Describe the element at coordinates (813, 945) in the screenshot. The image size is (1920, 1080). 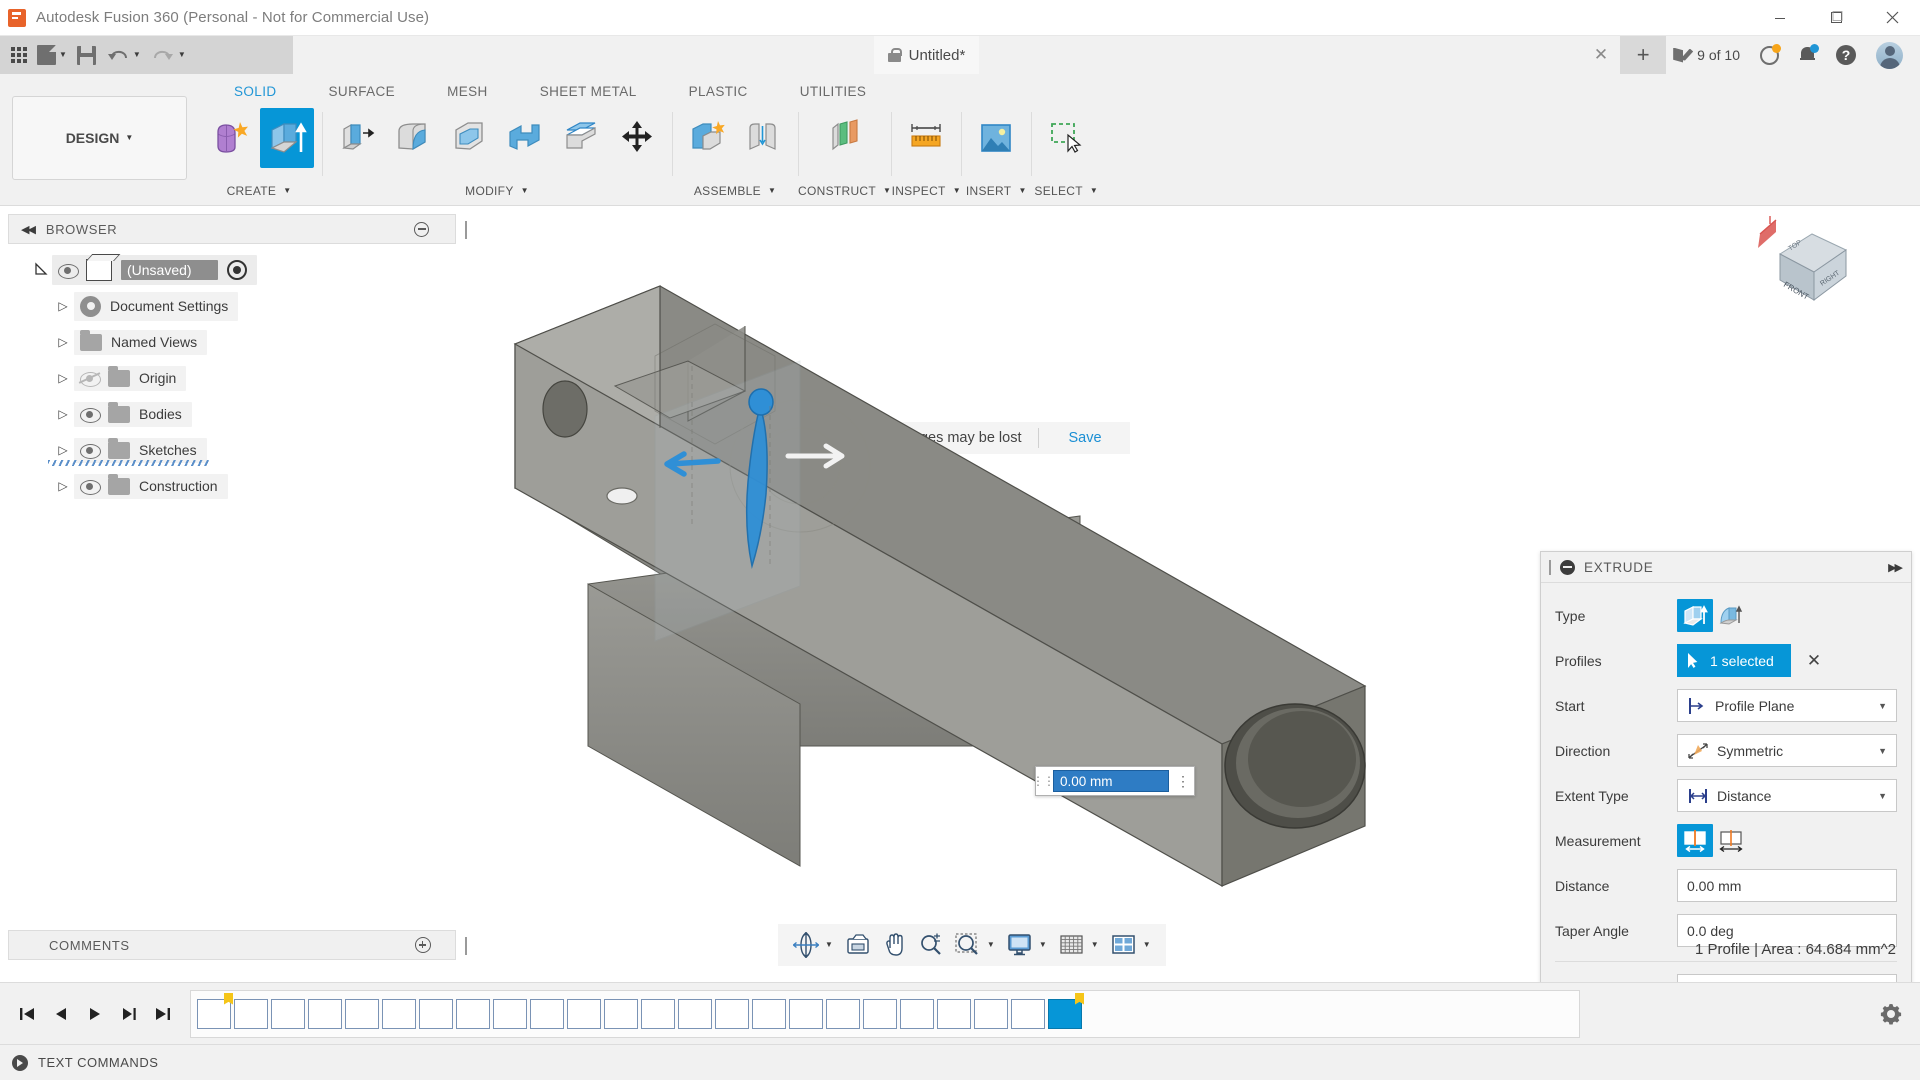
I see `orbit-button: ▼` at that location.